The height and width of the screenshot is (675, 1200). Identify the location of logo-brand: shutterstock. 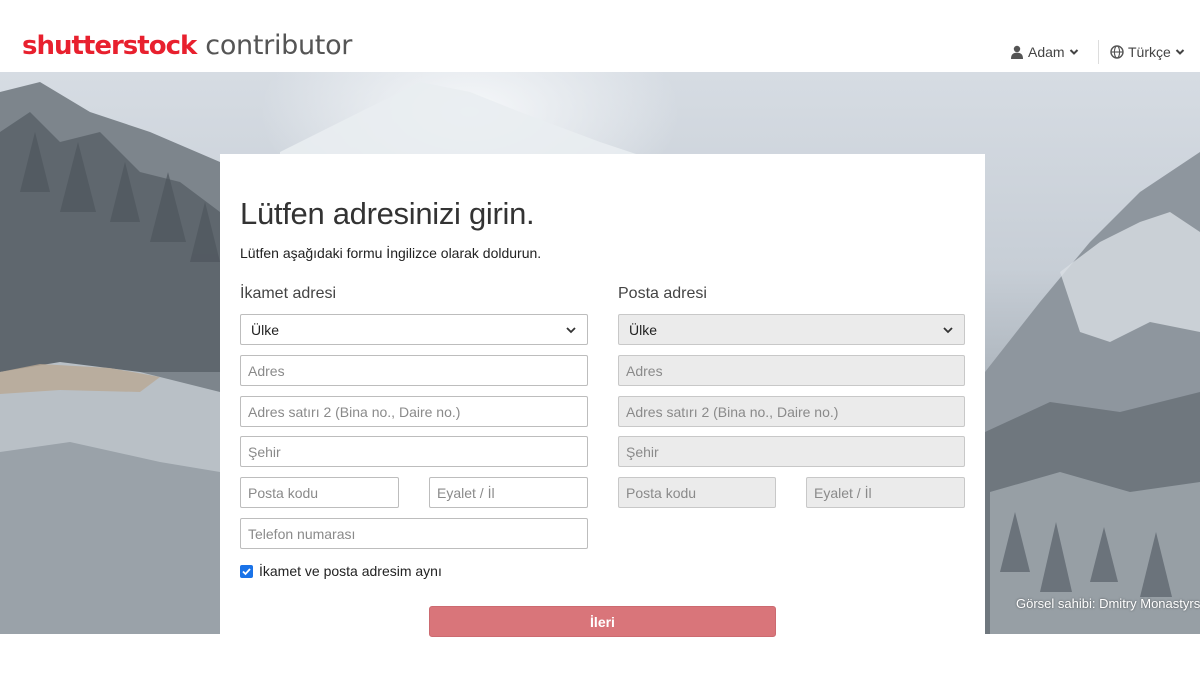
(109, 46).